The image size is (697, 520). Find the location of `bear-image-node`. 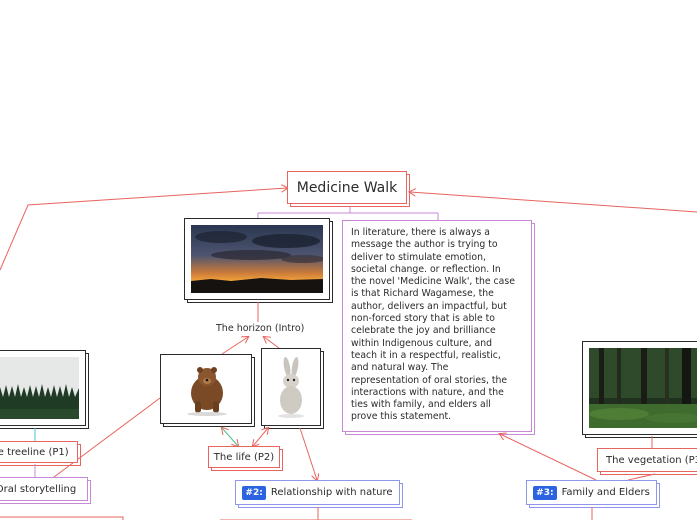

bear-image-node is located at coordinates (207, 390).